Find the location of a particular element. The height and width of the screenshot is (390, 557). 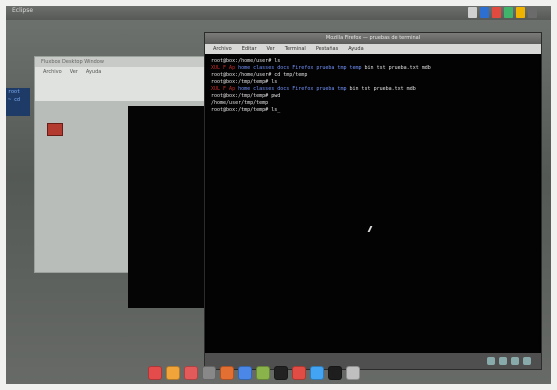

chat-icon is located at coordinates (317, 373).